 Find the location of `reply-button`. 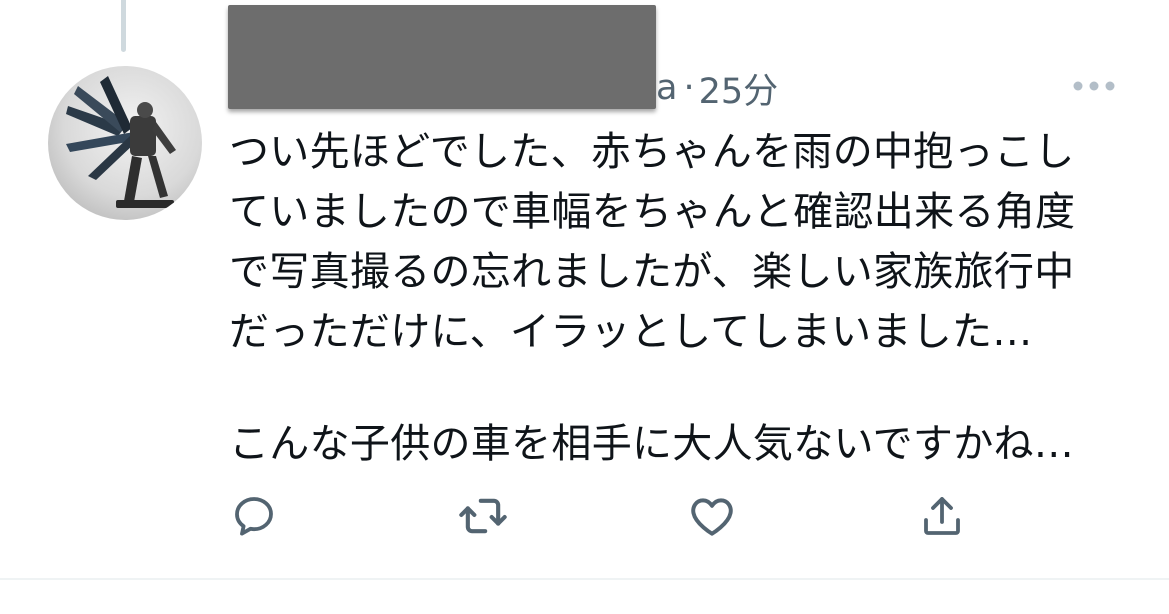

reply-button is located at coordinates (254, 516).